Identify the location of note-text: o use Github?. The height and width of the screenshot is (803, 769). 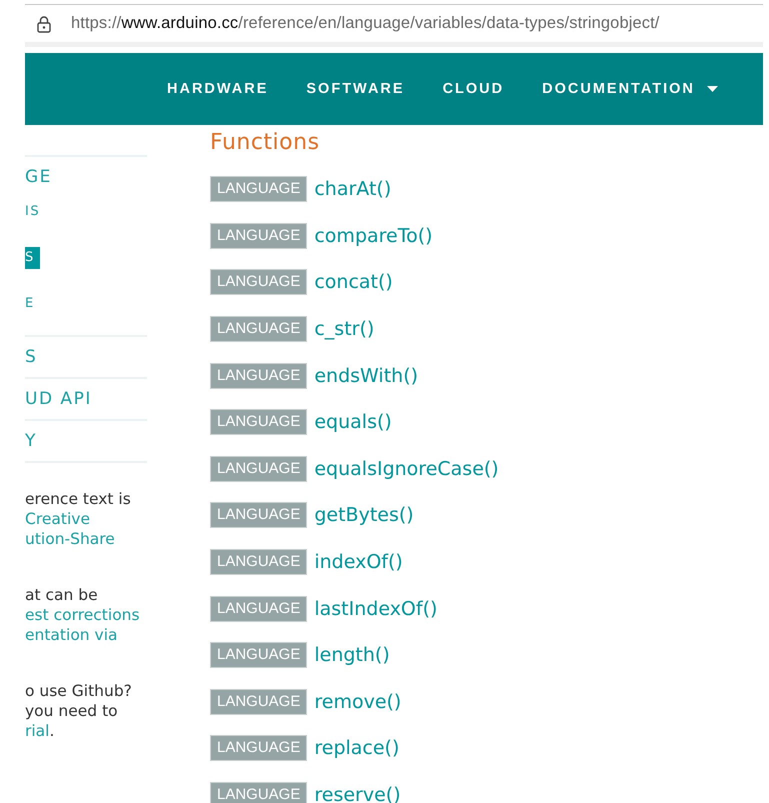
(78, 691).